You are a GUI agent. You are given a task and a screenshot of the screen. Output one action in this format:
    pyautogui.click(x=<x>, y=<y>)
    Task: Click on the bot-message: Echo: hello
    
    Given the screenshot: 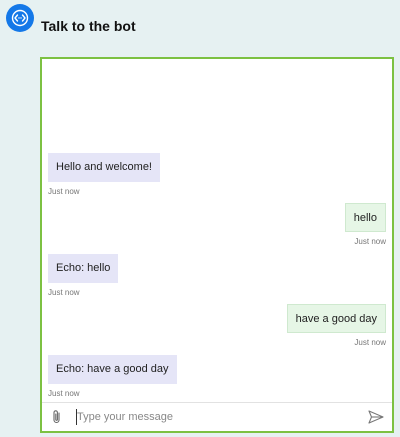 What is the action you would take?
    pyautogui.click(x=83, y=268)
    